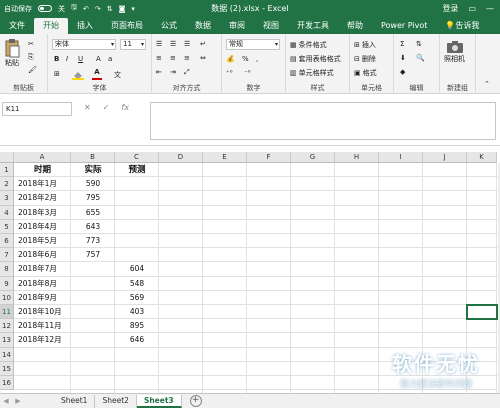 Image resolution: width=500 pixels, height=408 pixels. What do you see at coordinates (84, 44) in the screenshot?
I see `font-name-select: 宋体 ▾` at bounding box center [84, 44].